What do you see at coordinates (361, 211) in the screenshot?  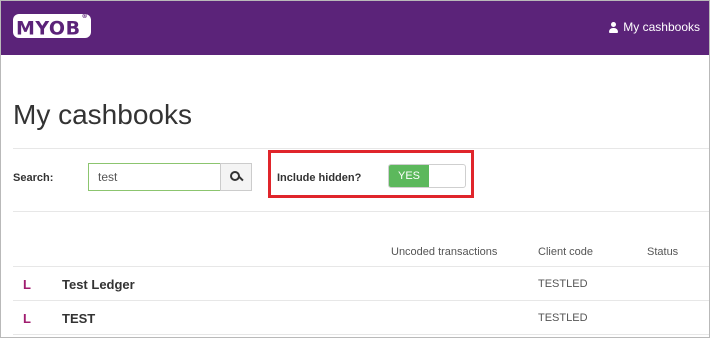 I see `filter-divider` at bounding box center [361, 211].